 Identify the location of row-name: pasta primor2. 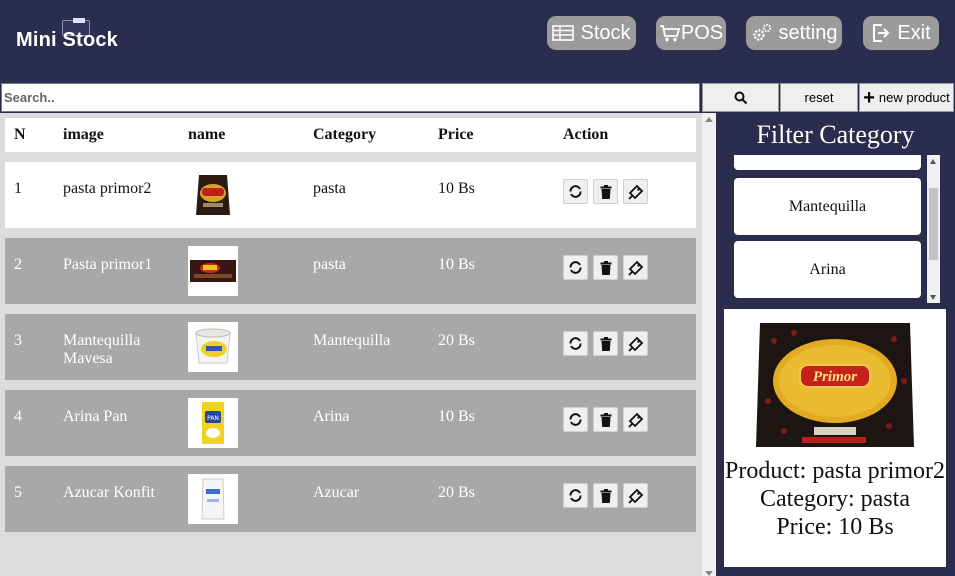
(107, 188).